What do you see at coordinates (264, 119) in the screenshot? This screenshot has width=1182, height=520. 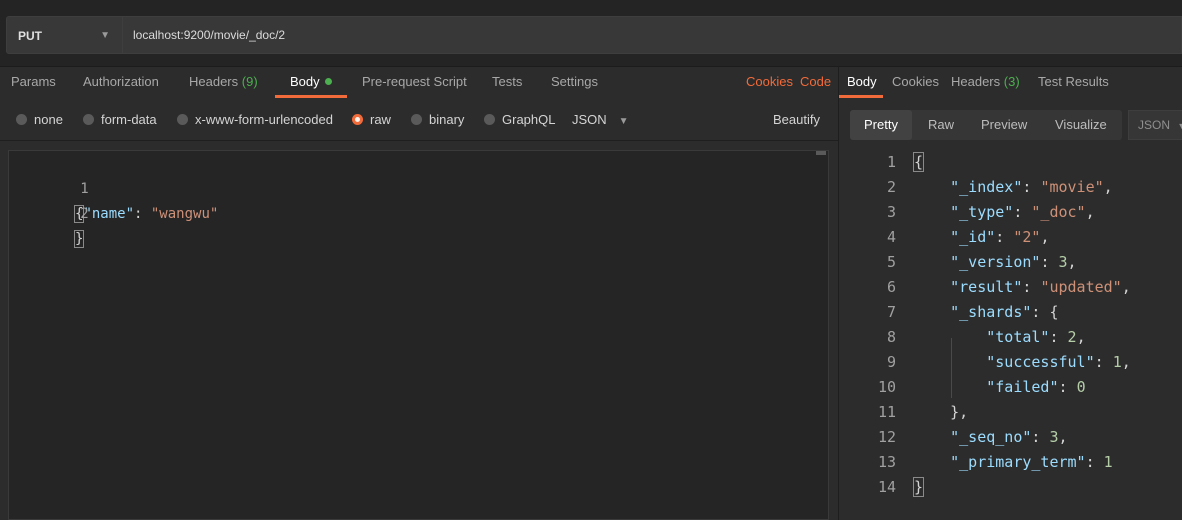 I see `radio-urlencoded-label: x-www-form-urlencoded` at bounding box center [264, 119].